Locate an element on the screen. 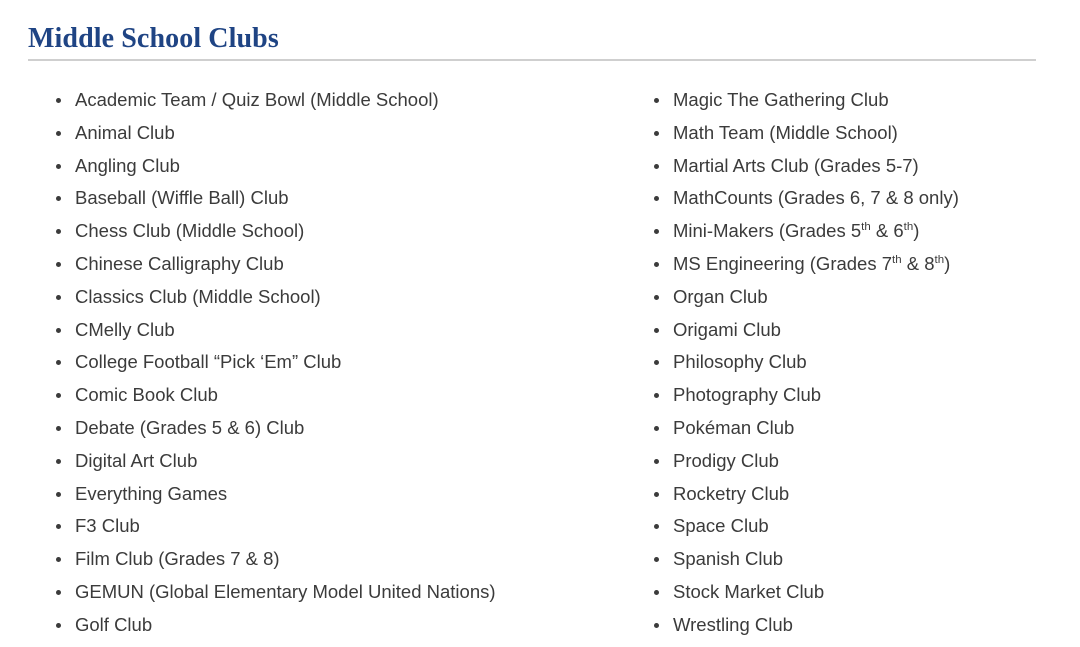  club-name: MathCounts (Grades 6, 7 & 8 only) is located at coordinates (816, 198).